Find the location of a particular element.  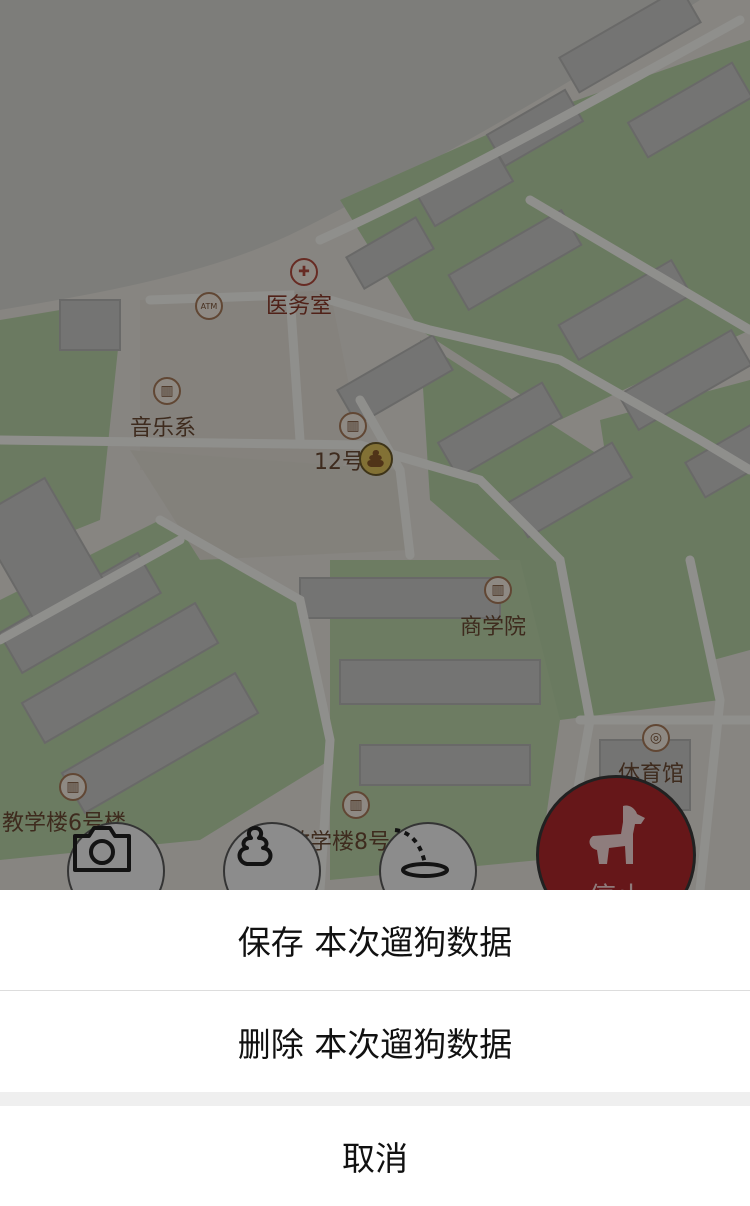

poop-marker-glyph is located at coordinates (375, 458).